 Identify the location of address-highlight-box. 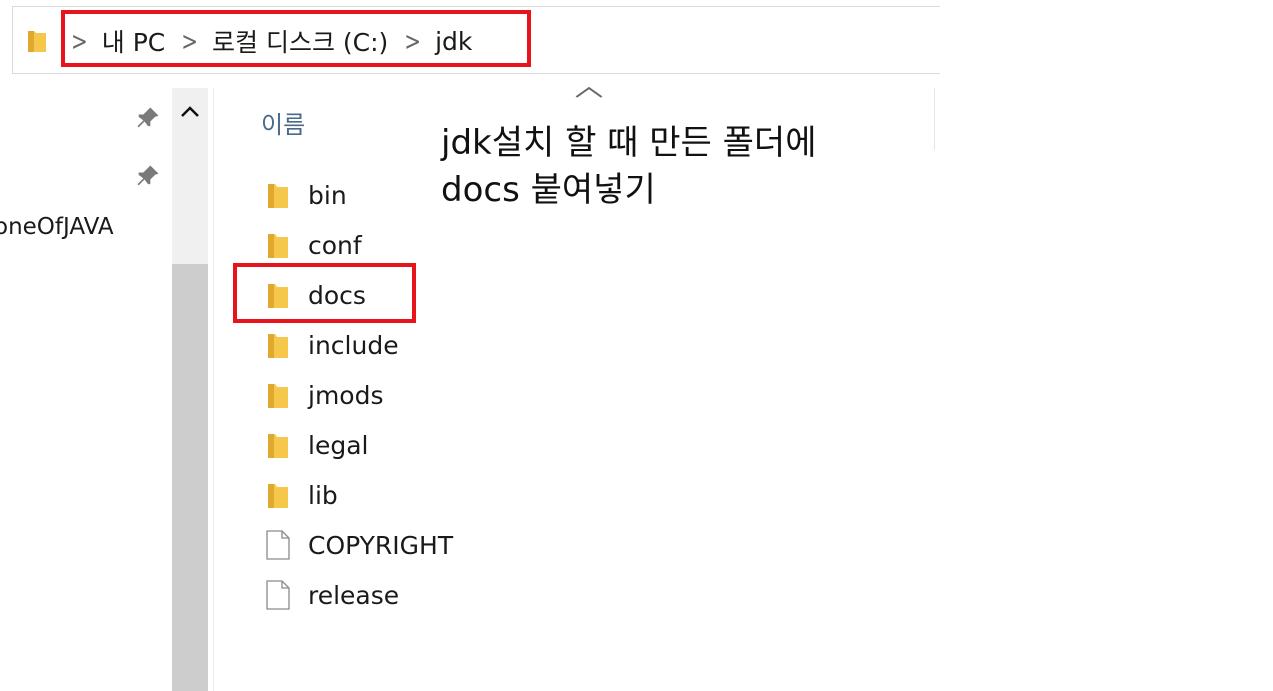
(296, 38).